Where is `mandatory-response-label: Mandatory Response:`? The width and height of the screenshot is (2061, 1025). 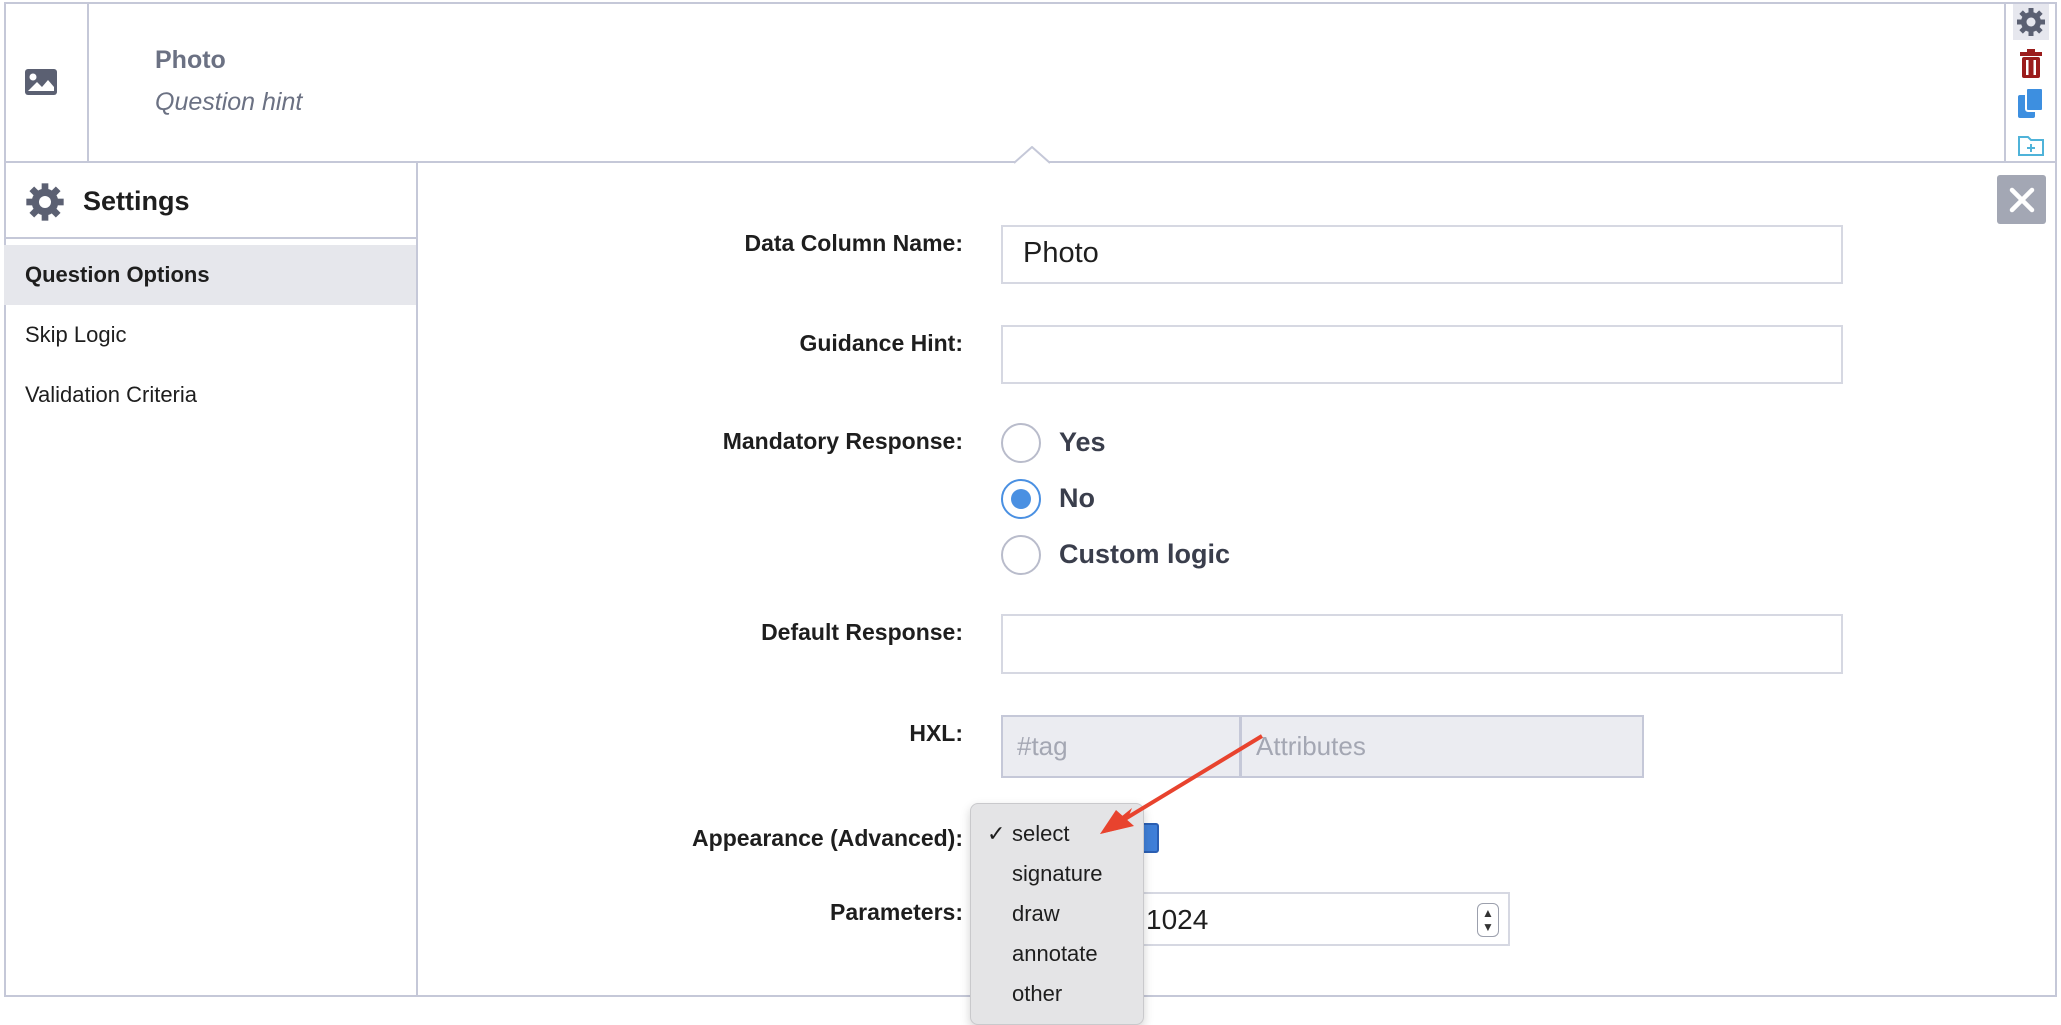
mandatory-response-label: Mandatory Response: is located at coordinates (842, 441).